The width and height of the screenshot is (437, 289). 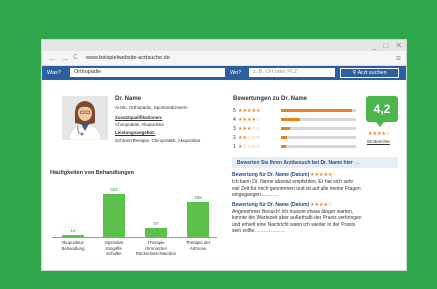 I want to click on doctor-avatar, so click(x=85, y=118).